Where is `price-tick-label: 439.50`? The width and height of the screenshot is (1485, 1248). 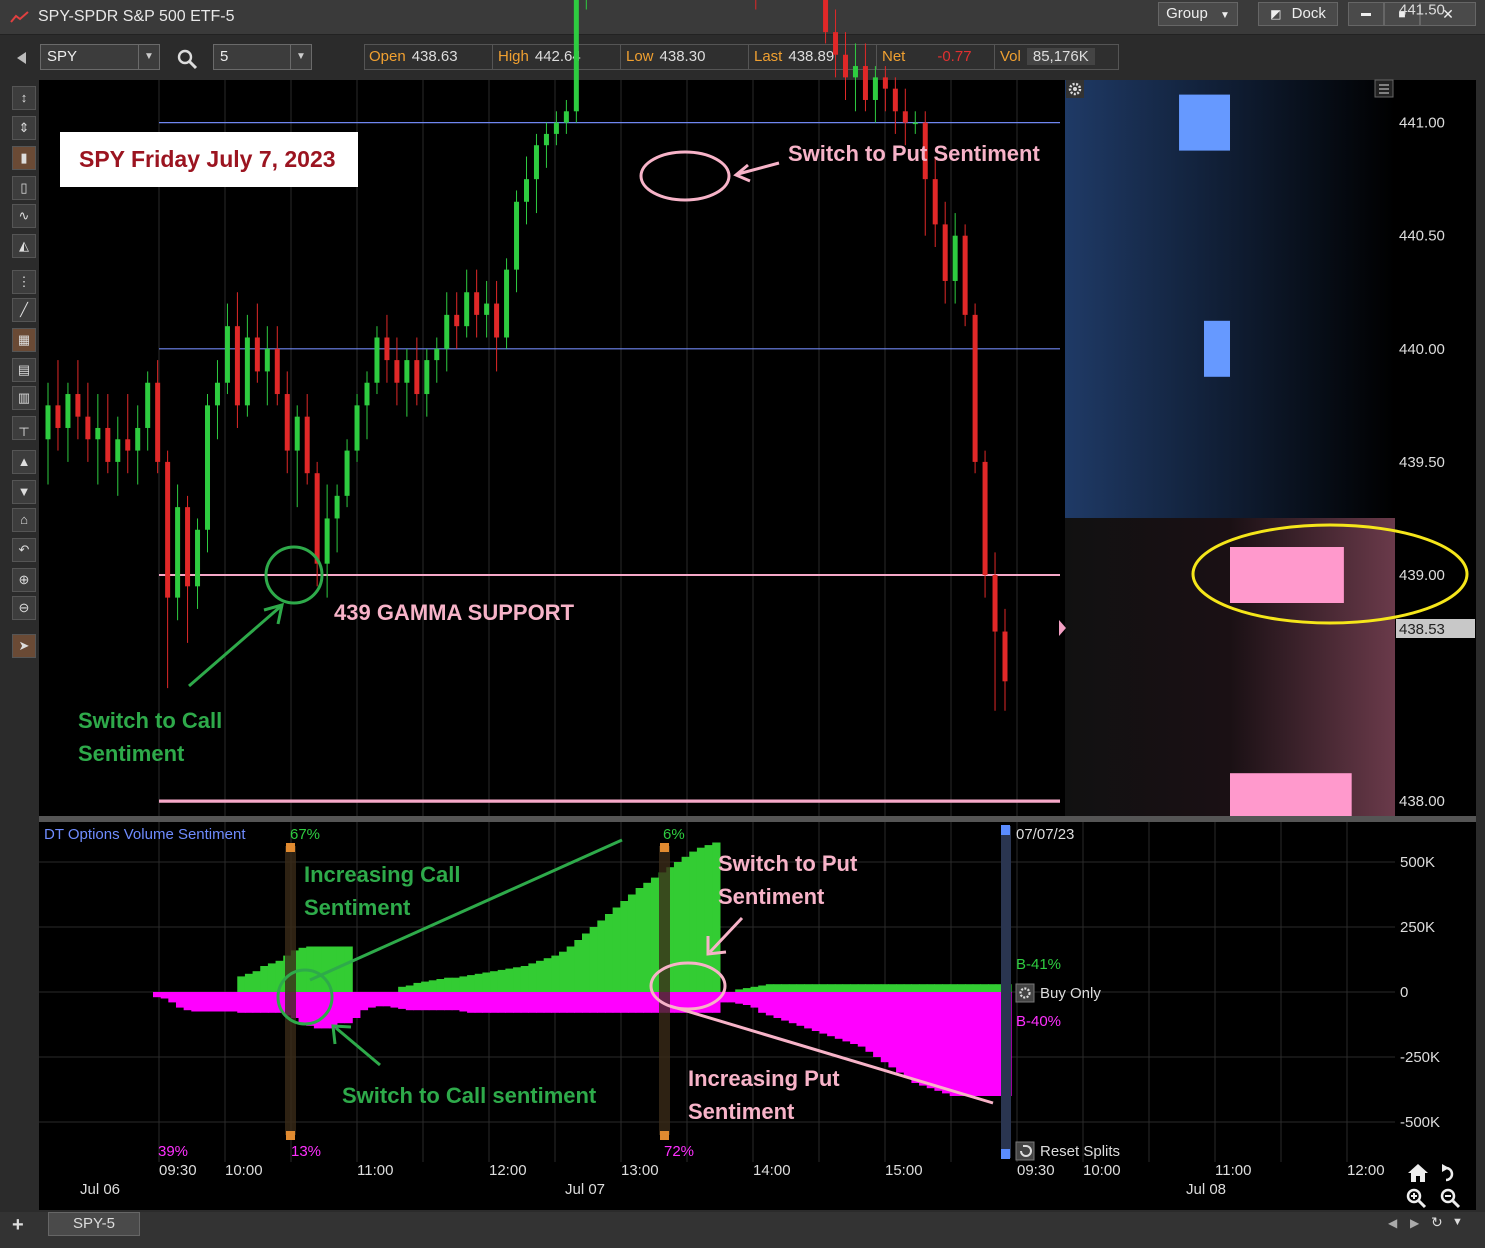
price-tick-label: 439.50 is located at coordinates (1422, 462).